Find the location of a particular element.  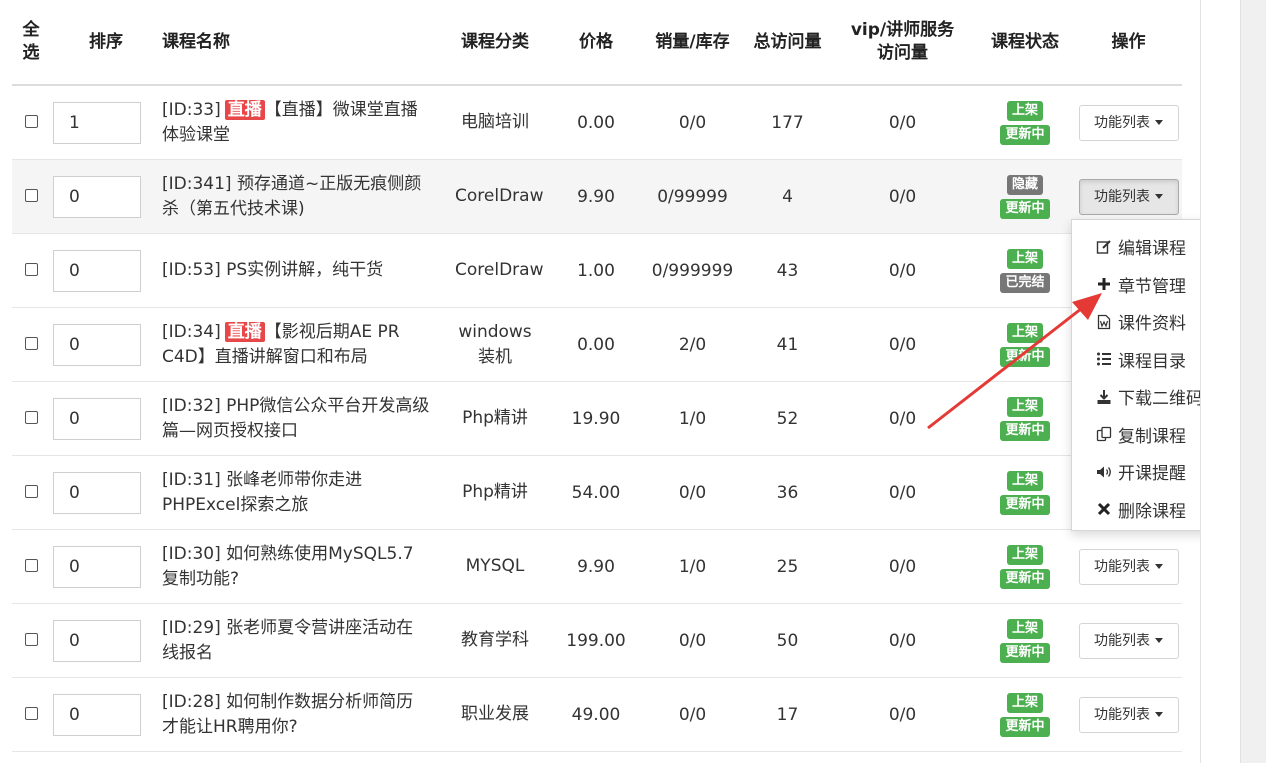

course-id: [ID:34] is located at coordinates (191, 332).